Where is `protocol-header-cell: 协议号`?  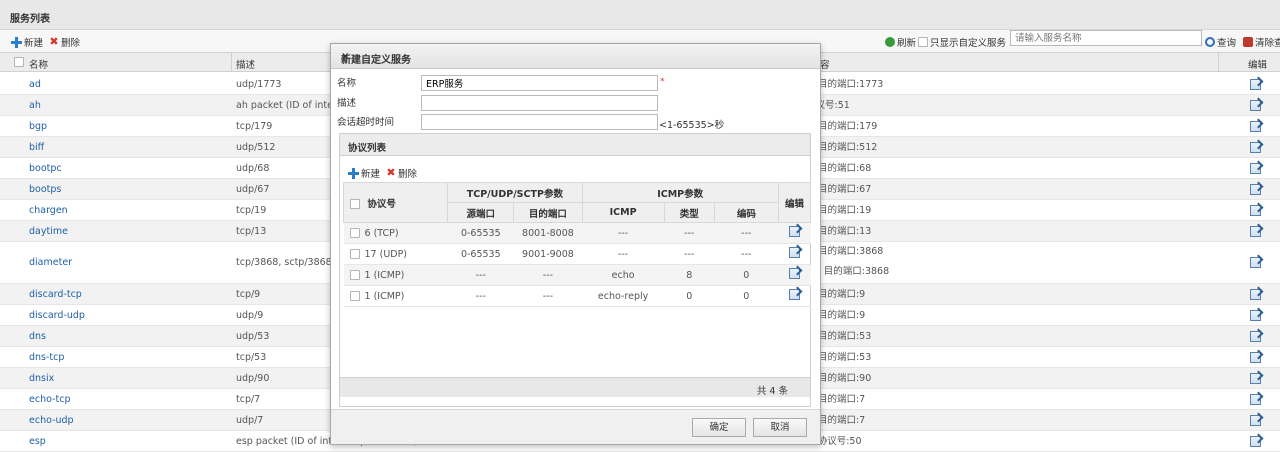
protocol-header-cell: 协议号 is located at coordinates (395, 202).